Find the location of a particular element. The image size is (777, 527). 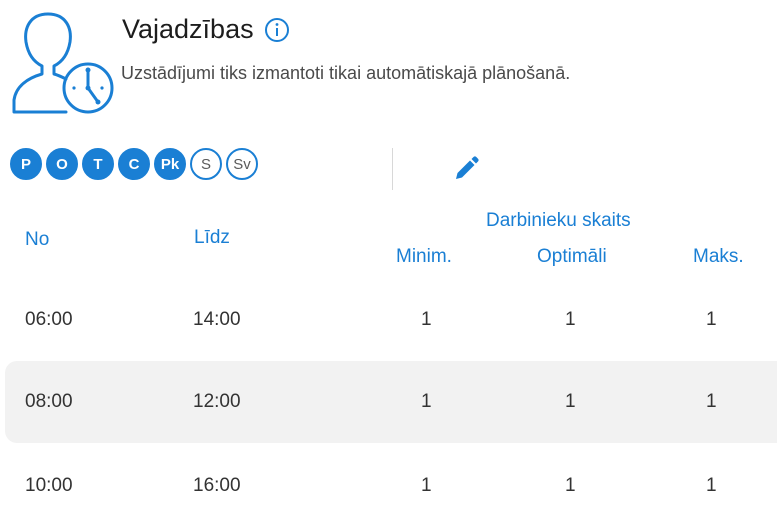

day-toggle-c: C is located at coordinates (134, 164).